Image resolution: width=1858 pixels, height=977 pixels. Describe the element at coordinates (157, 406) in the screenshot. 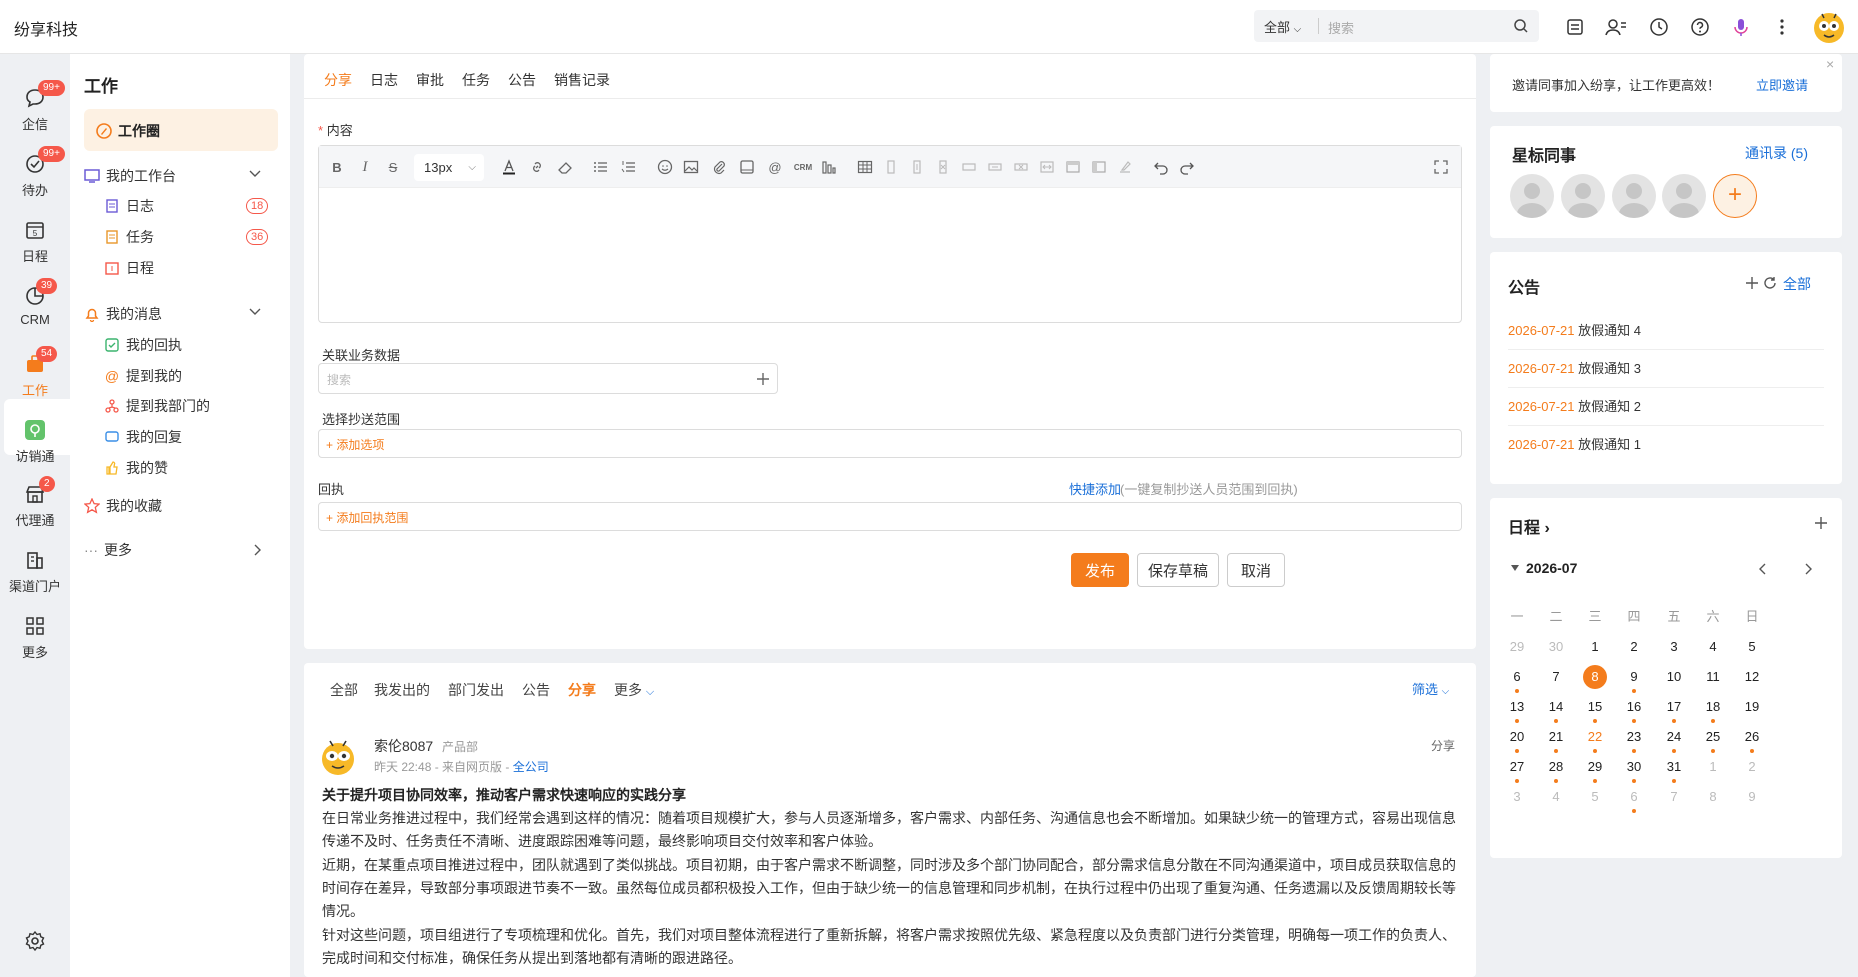

I see `sidebar-item-dept-mentions: 提到我部门的` at that location.